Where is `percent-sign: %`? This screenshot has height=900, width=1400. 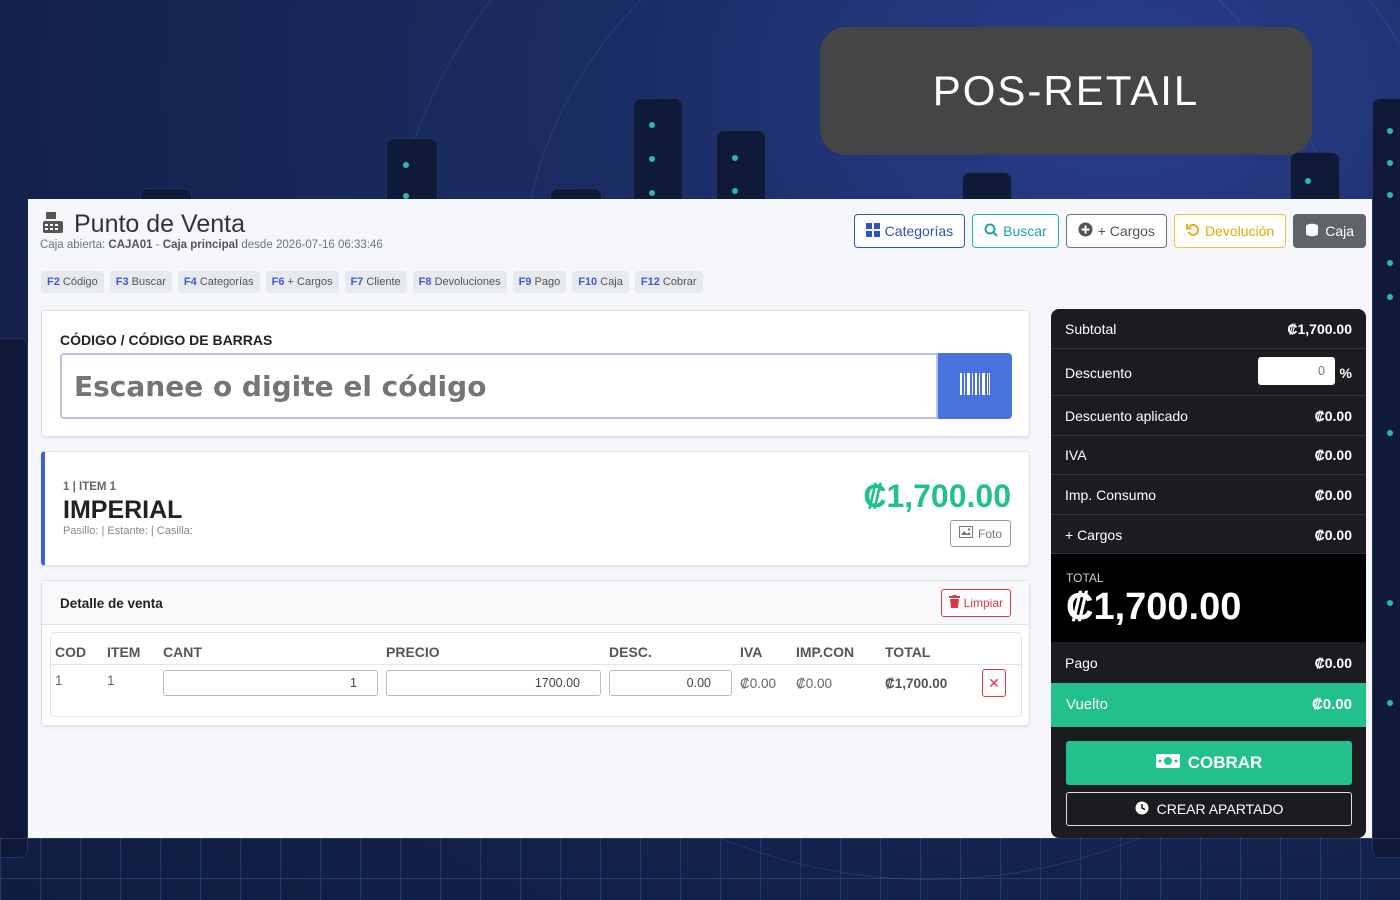
percent-sign: % is located at coordinates (1345, 373).